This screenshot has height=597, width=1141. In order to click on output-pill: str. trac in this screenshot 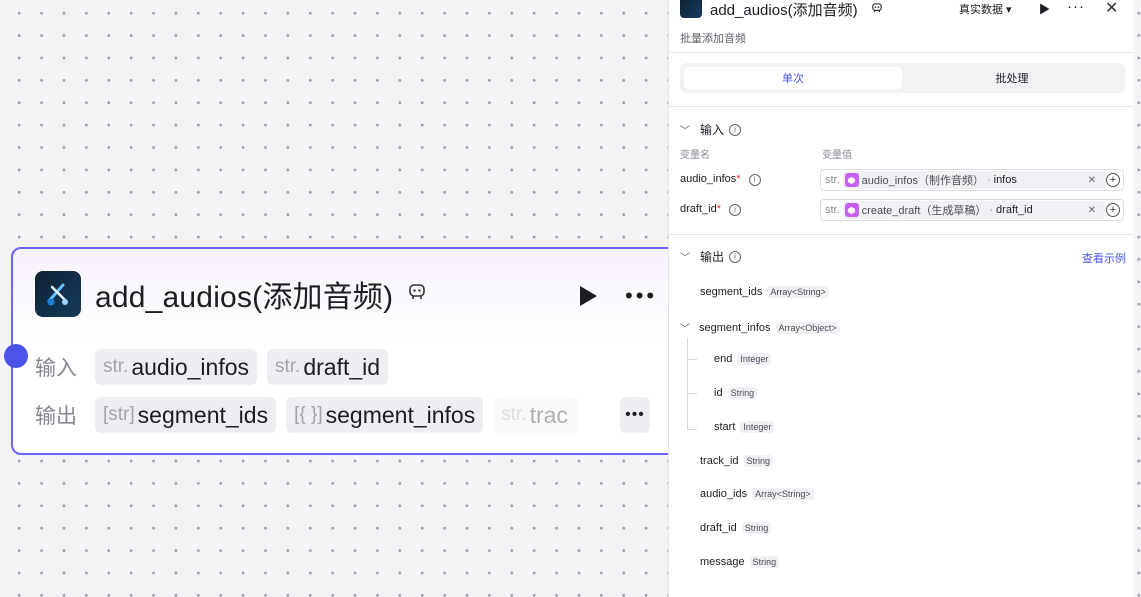, I will do `click(536, 415)`.